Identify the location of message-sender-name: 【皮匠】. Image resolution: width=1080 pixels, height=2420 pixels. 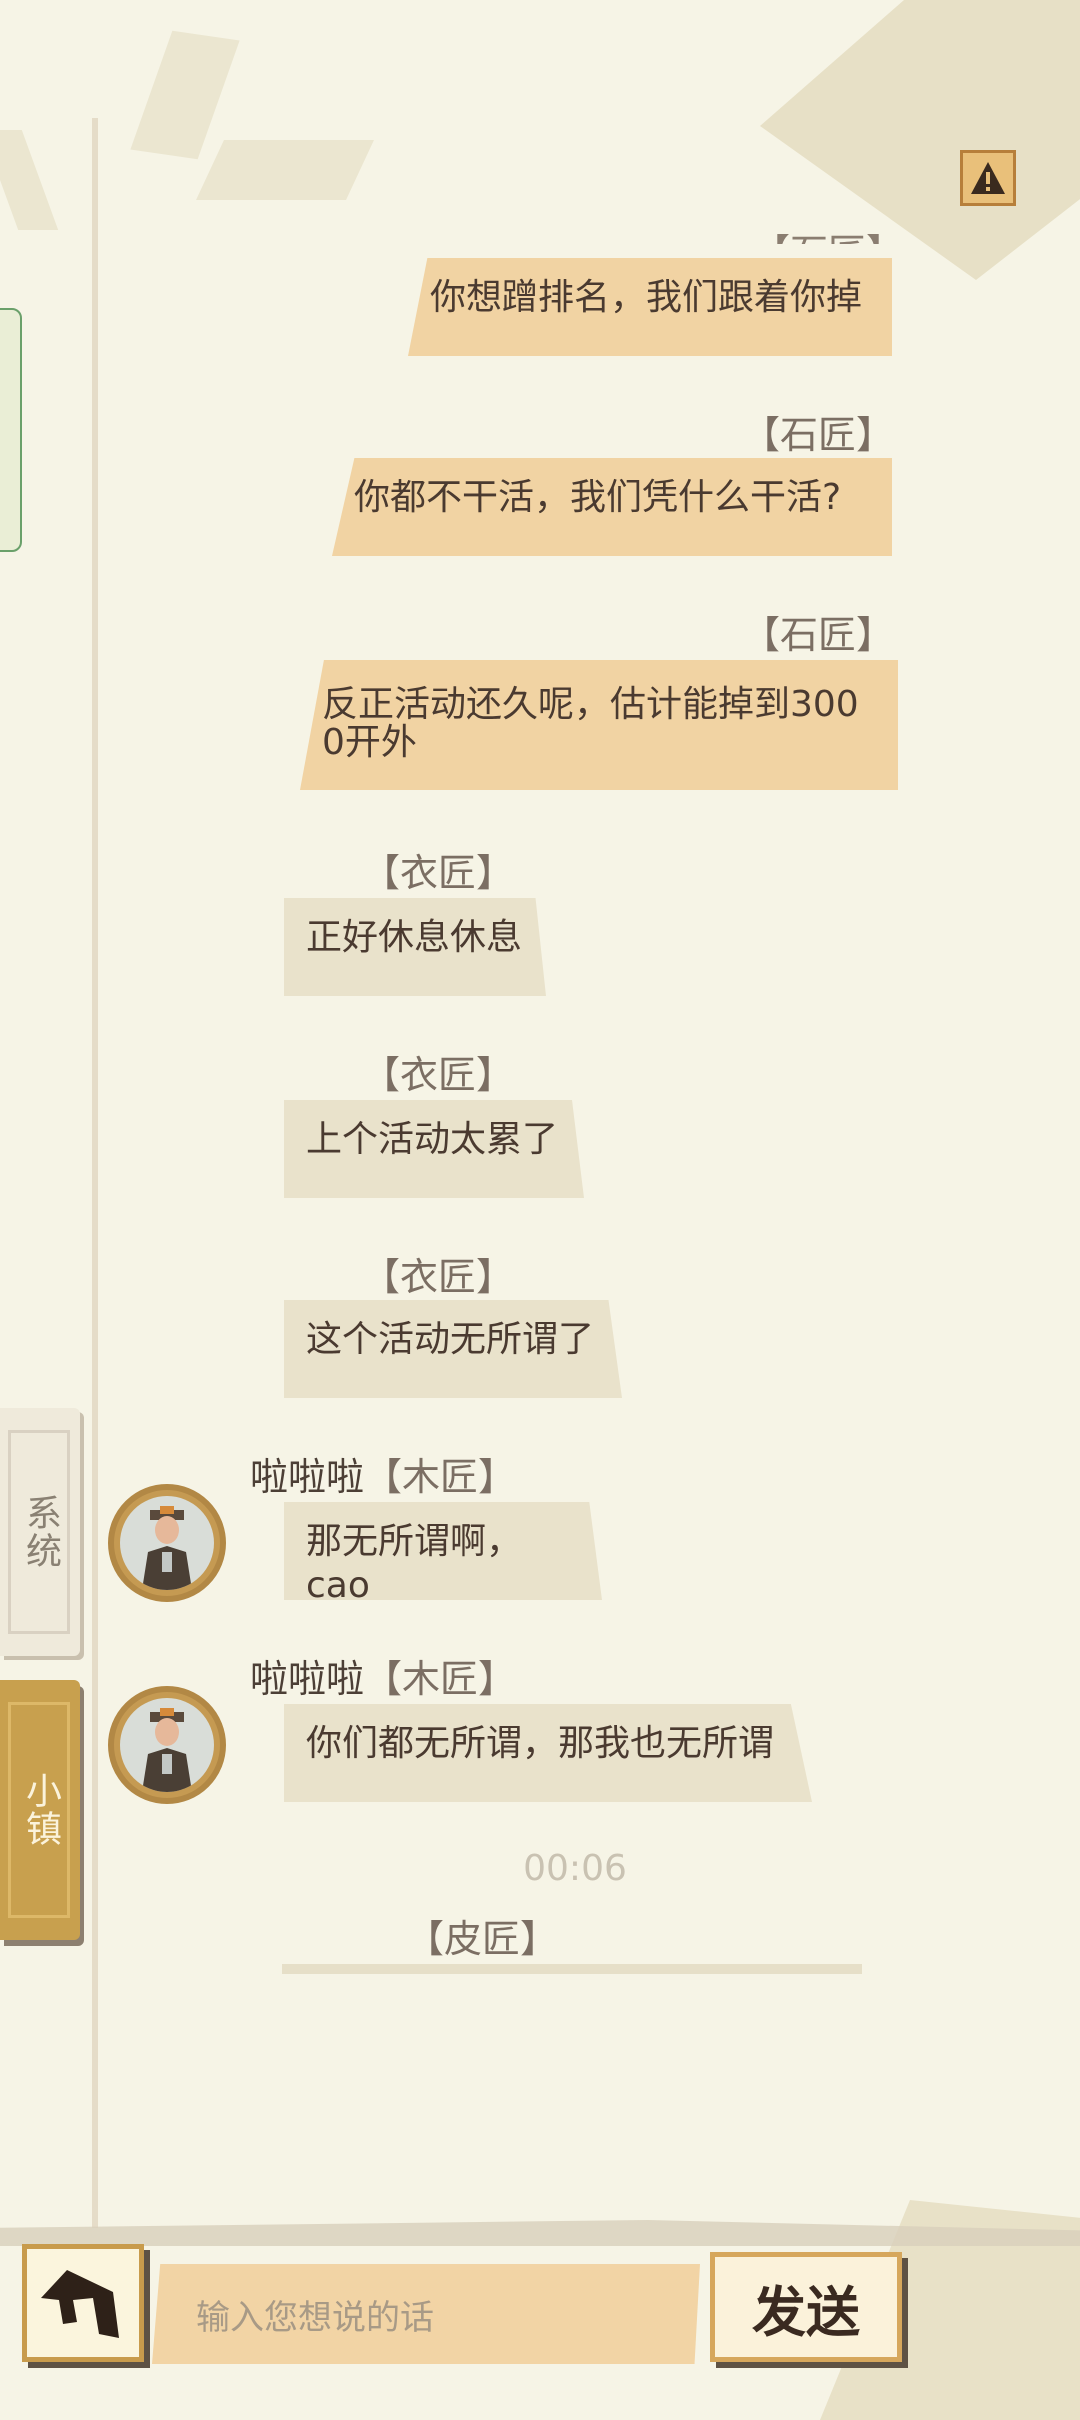
(482, 1939).